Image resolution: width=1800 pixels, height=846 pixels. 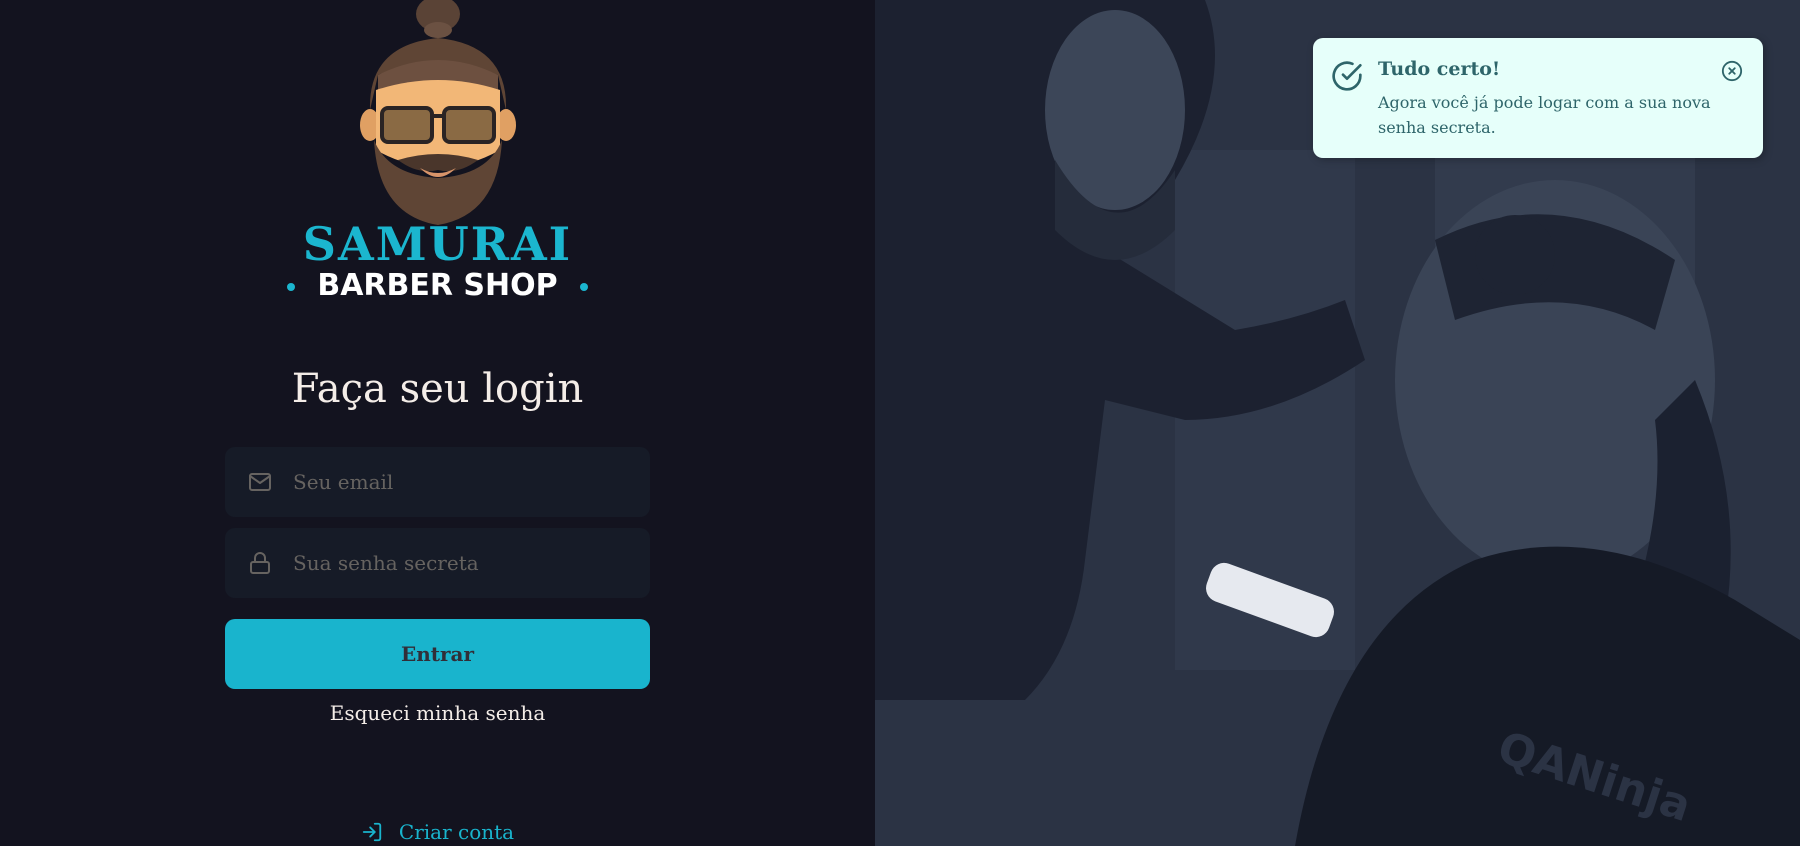 What do you see at coordinates (1439, 69) in the screenshot?
I see `toast-title: Tudo certo!` at bounding box center [1439, 69].